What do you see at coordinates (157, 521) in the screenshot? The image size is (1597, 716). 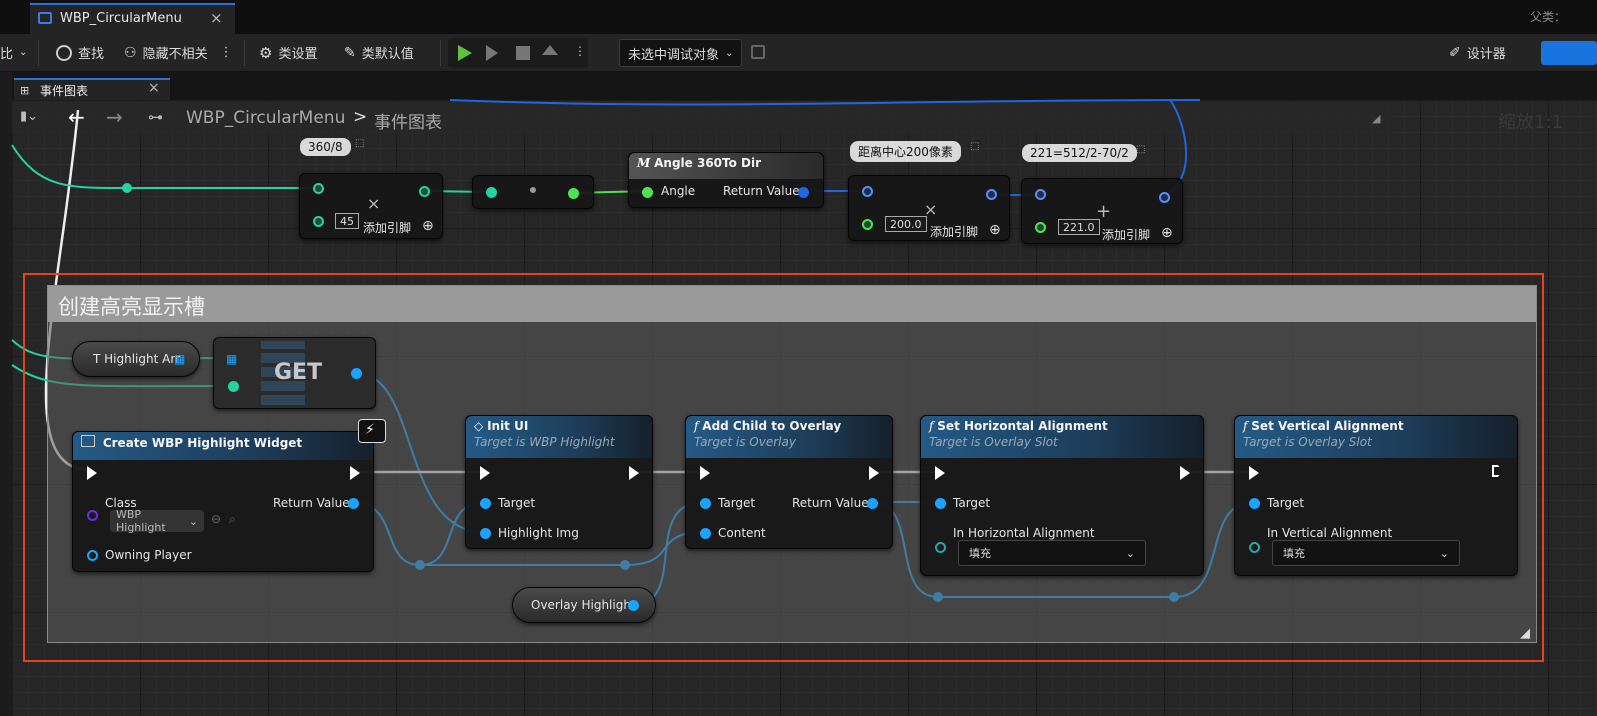 I see `class-select: WBP Highlight ⌄` at bounding box center [157, 521].